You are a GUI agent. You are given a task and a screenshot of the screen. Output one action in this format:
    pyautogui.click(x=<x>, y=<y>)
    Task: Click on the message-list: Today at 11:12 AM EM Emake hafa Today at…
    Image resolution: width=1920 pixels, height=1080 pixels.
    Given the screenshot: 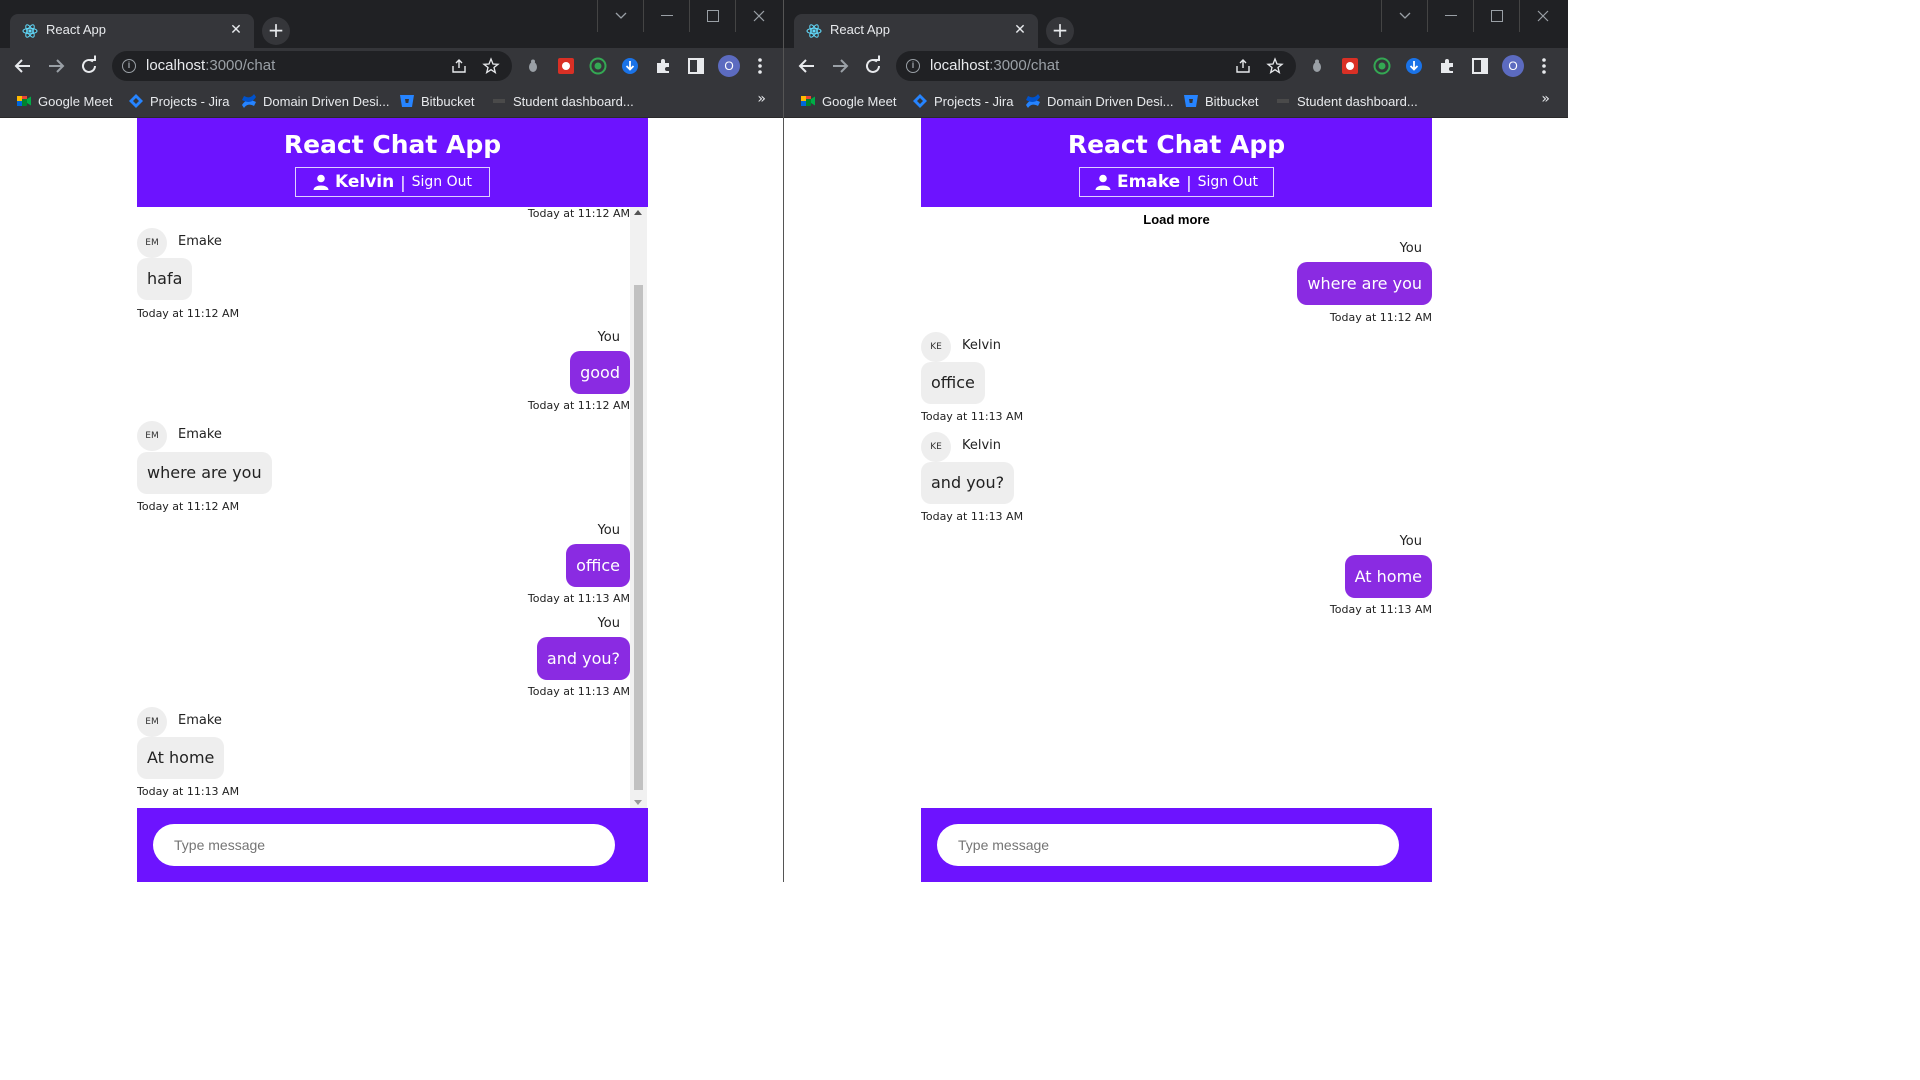 What is the action you would take?
    pyautogui.click(x=392, y=507)
    